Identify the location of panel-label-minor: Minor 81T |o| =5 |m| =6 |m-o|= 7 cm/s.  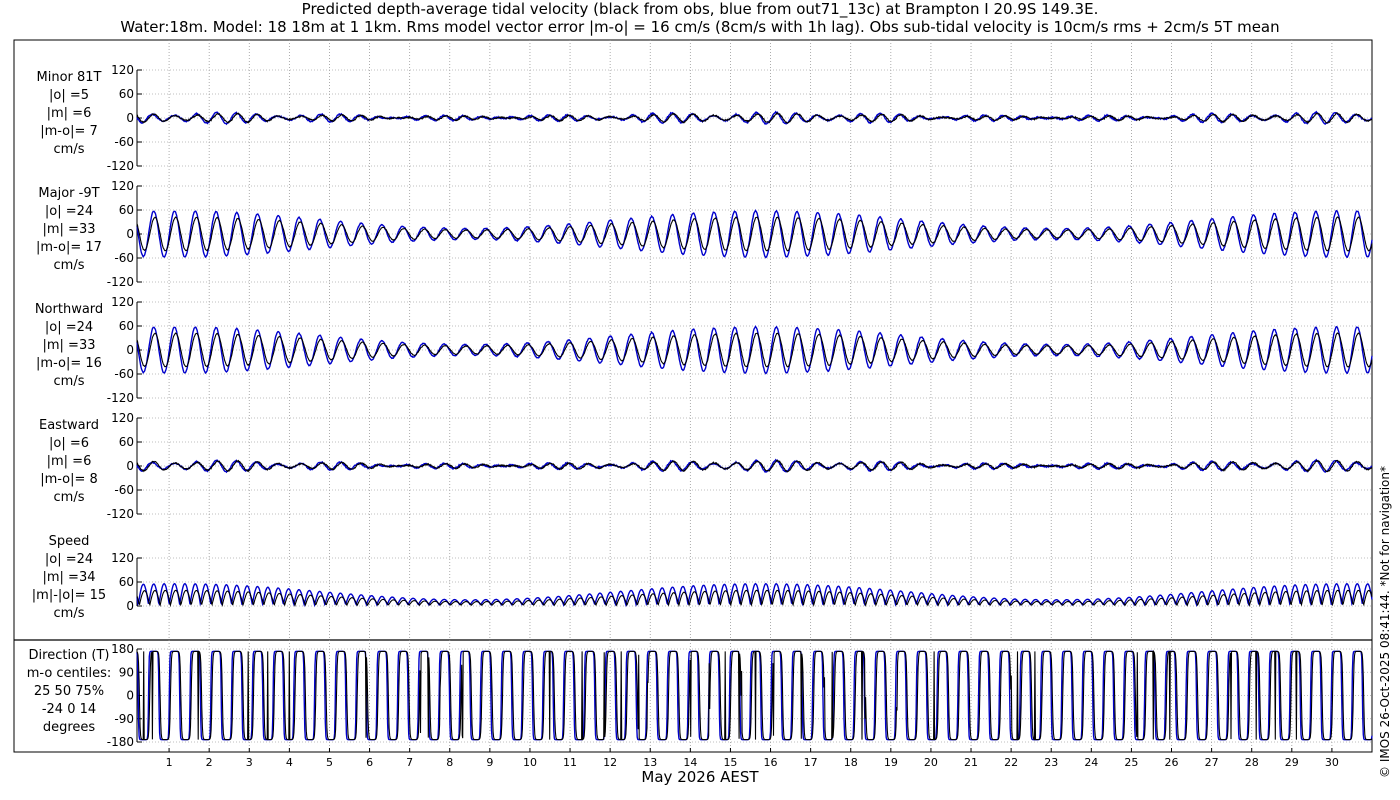
(69, 114).